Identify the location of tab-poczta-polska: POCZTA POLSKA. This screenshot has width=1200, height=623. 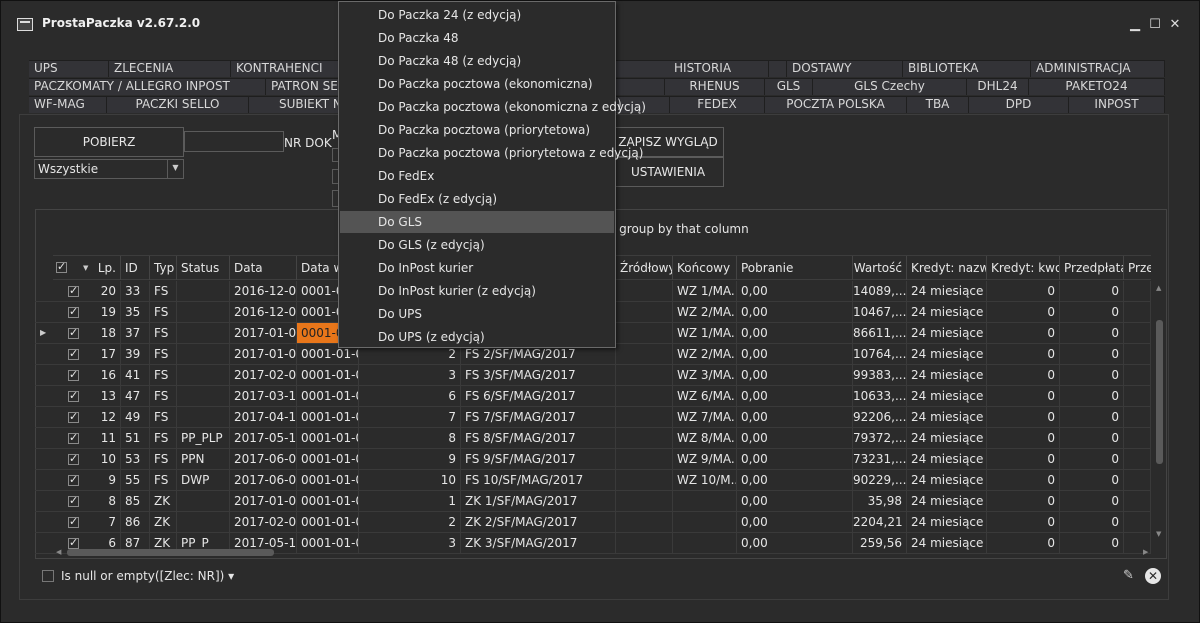
(836, 104).